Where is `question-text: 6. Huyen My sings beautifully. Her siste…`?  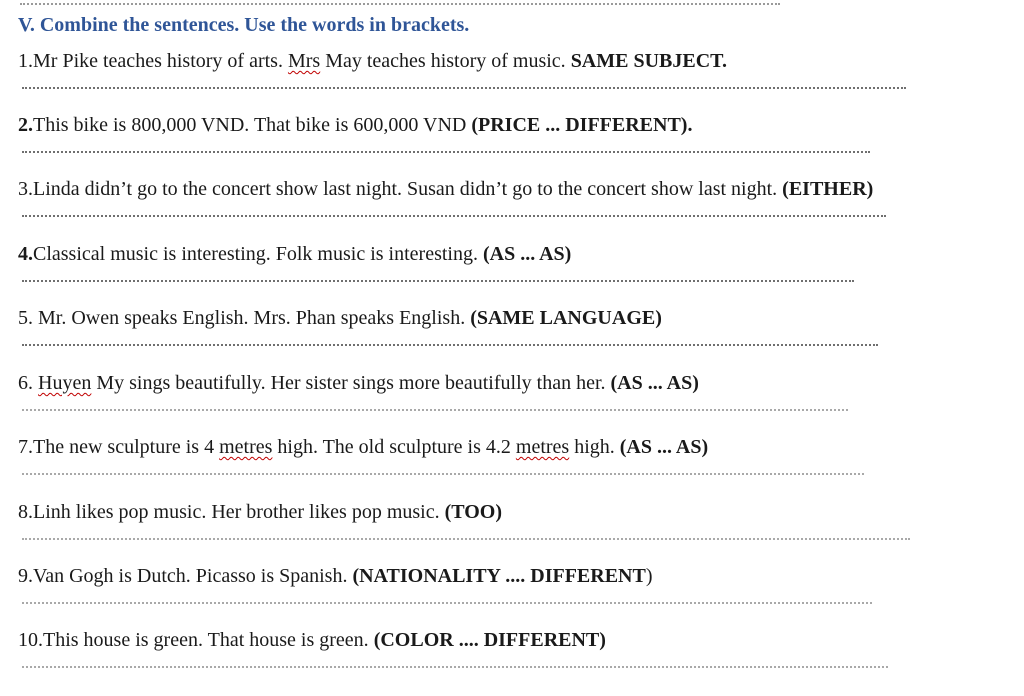 question-text: 6. Huyen My sings beautifully. Her siste… is located at coordinates (358, 383).